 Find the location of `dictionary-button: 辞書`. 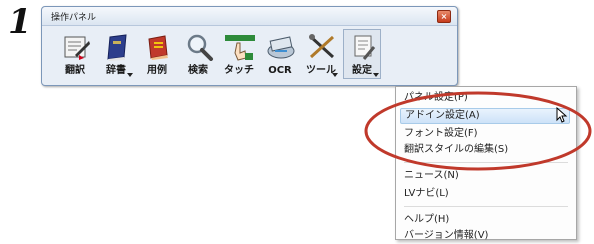

dictionary-button: 辞書 is located at coordinates (116, 54).